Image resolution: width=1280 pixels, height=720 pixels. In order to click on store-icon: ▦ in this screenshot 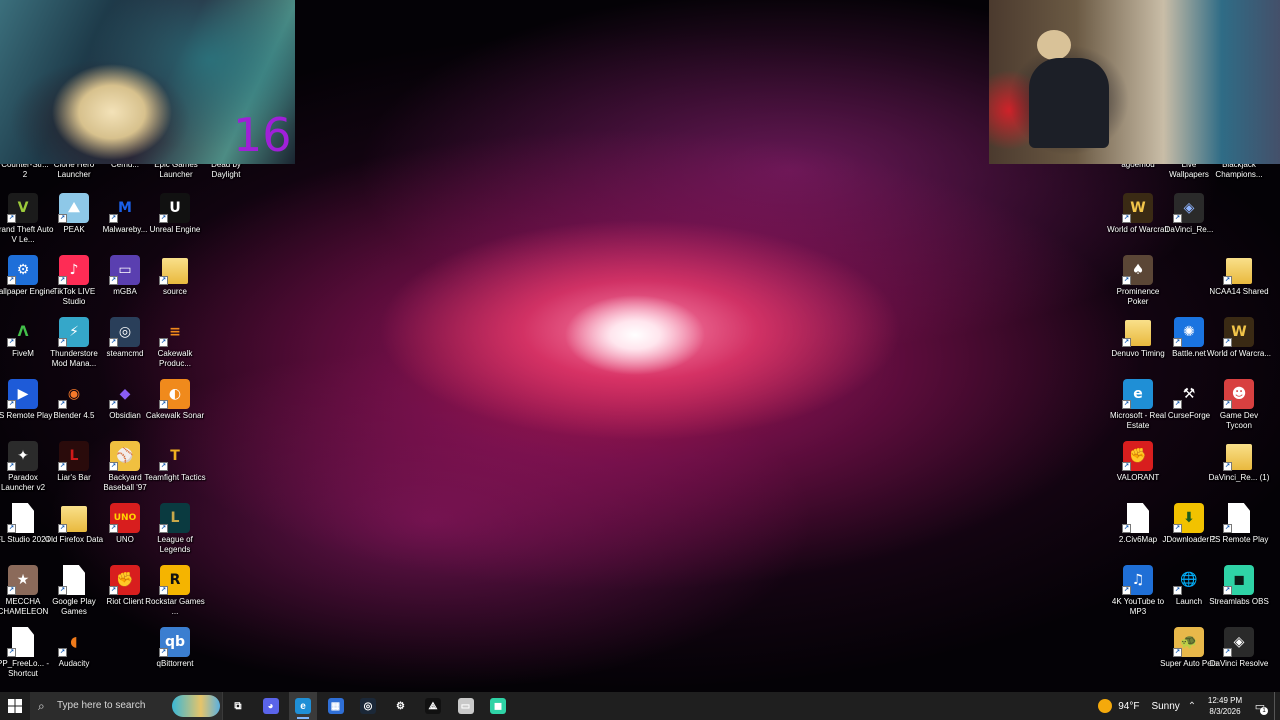, I will do `click(335, 706)`.